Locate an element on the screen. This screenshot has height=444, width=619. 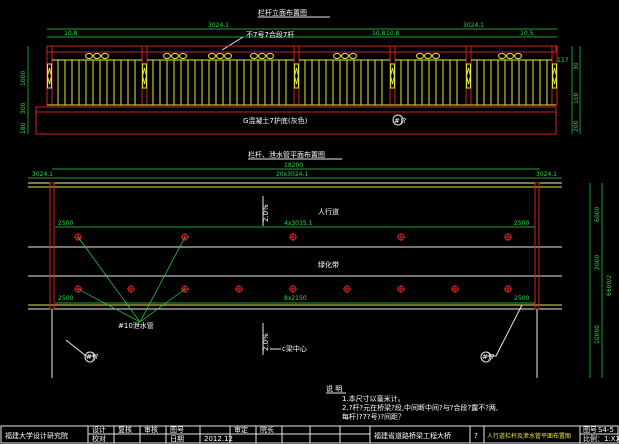
elevation-title: 栏杆立面布置图 is located at coordinates (282, 12).